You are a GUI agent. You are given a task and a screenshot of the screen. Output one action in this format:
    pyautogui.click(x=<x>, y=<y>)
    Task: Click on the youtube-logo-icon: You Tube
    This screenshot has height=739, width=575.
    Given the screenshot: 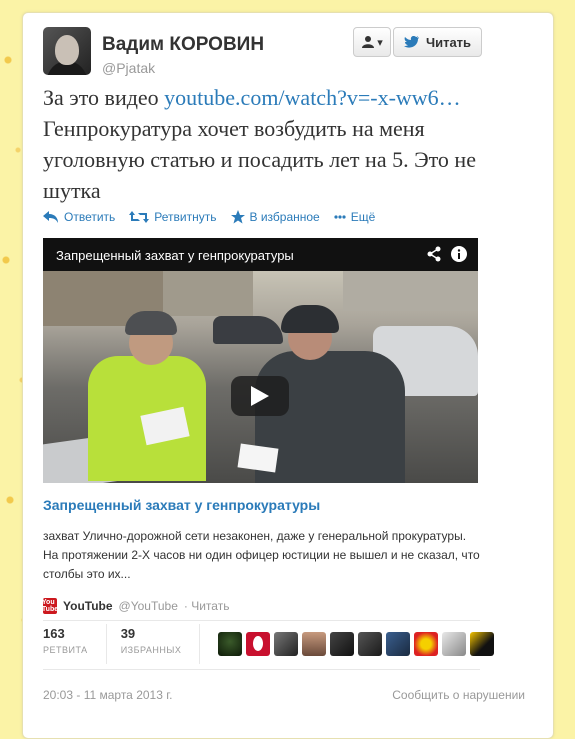 What is the action you would take?
    pyautogui.click(x=50, y=606)
    